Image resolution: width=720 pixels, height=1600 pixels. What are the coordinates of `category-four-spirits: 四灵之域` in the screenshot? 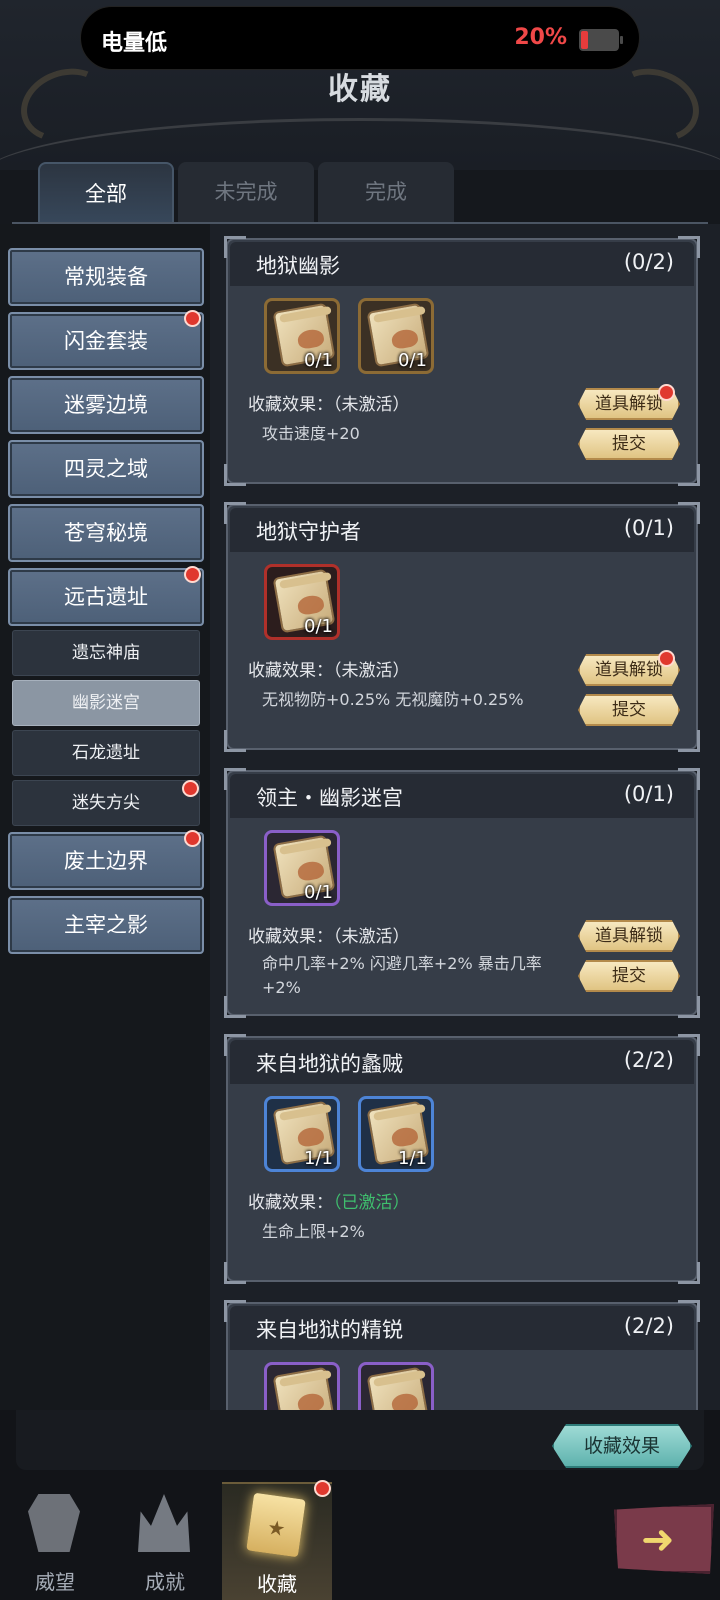 It's located at (106, 469).